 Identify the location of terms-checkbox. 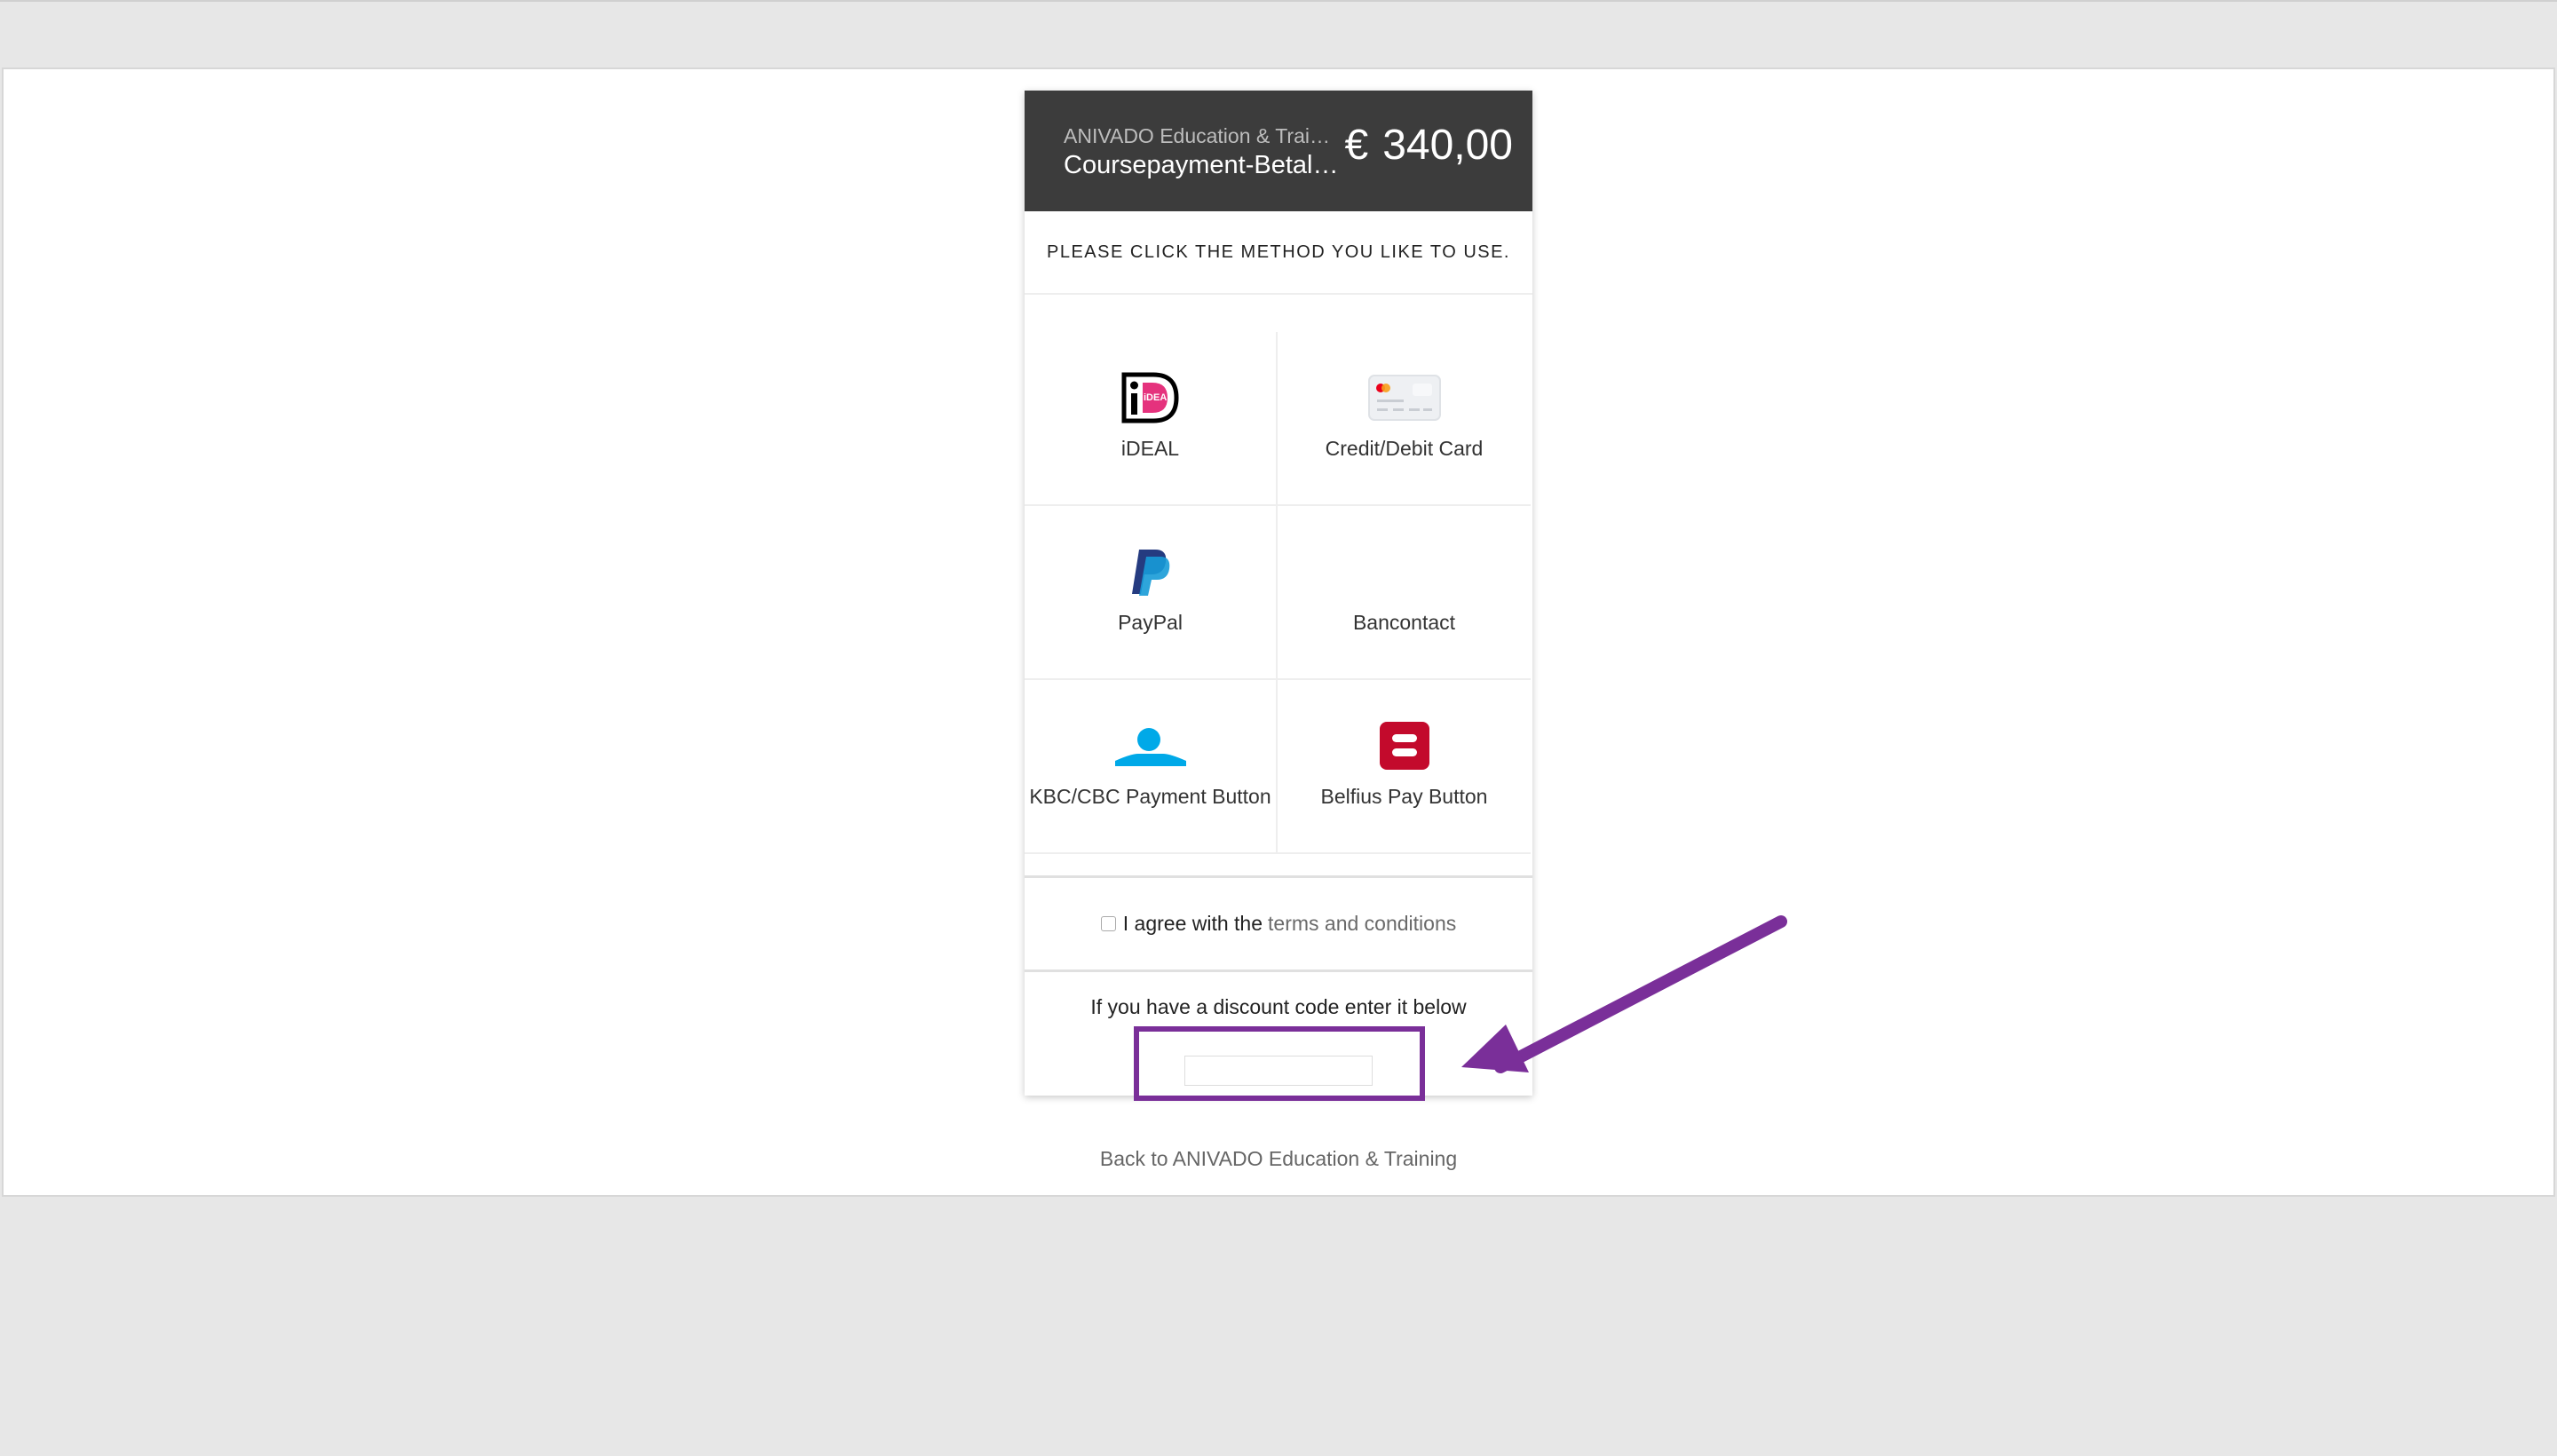
(1108, 923).